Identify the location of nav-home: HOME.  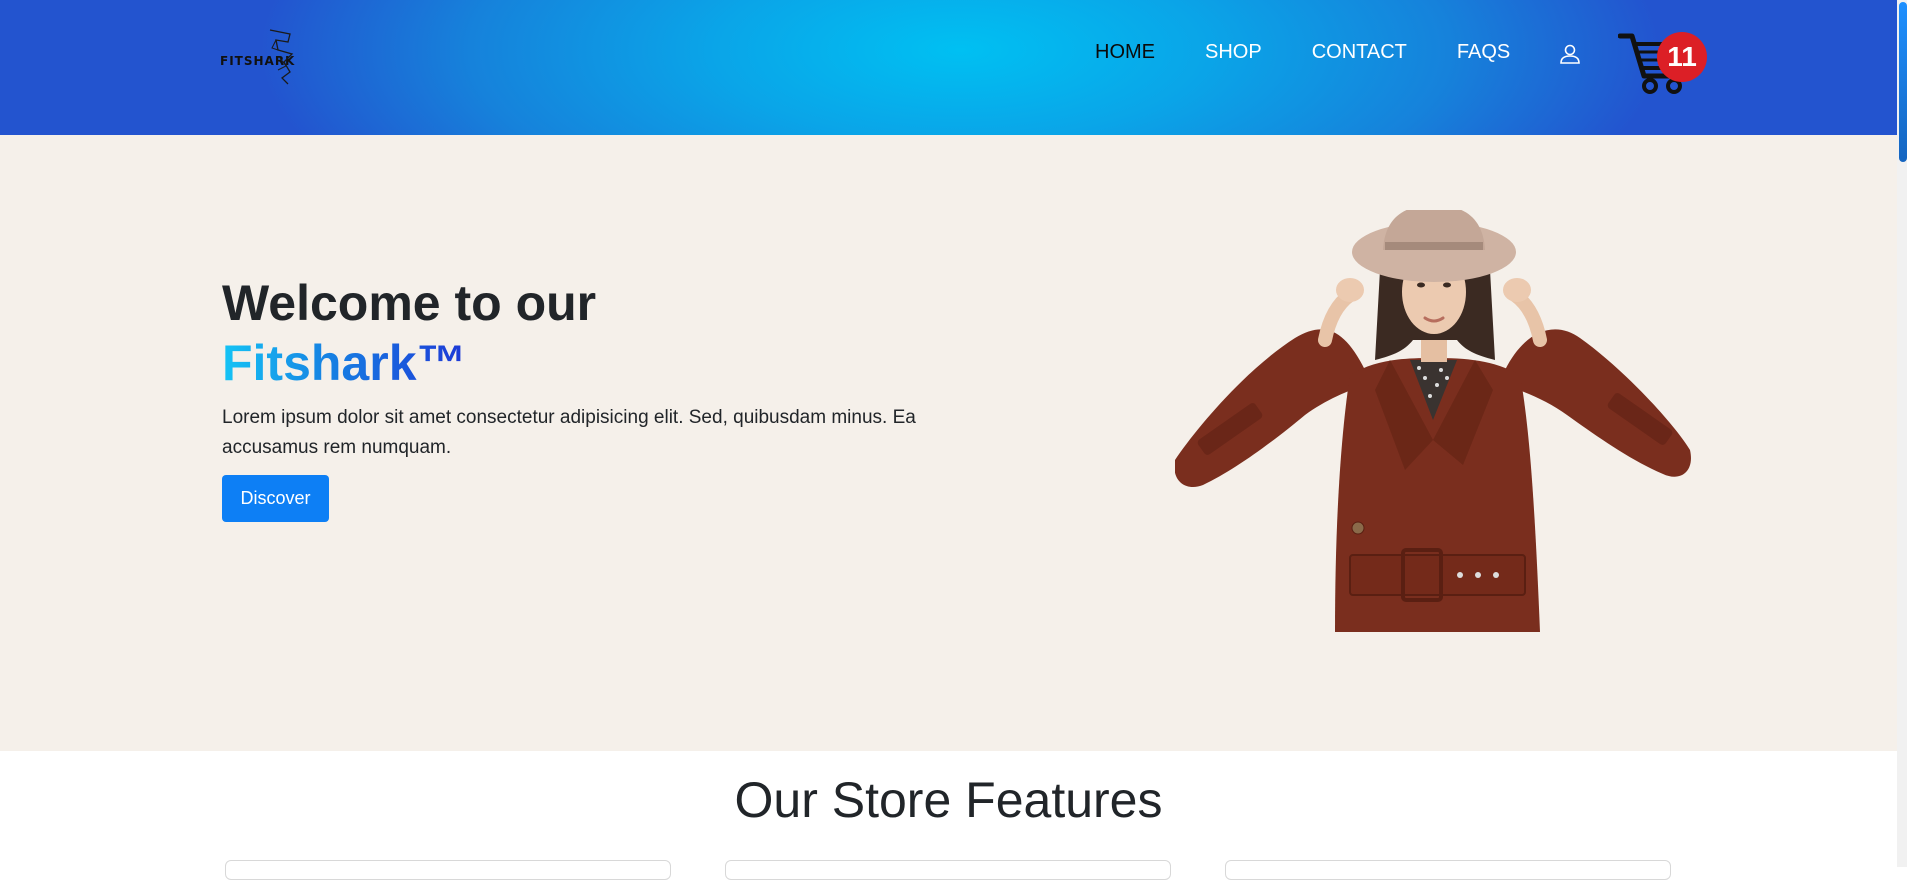
(1125, 52).